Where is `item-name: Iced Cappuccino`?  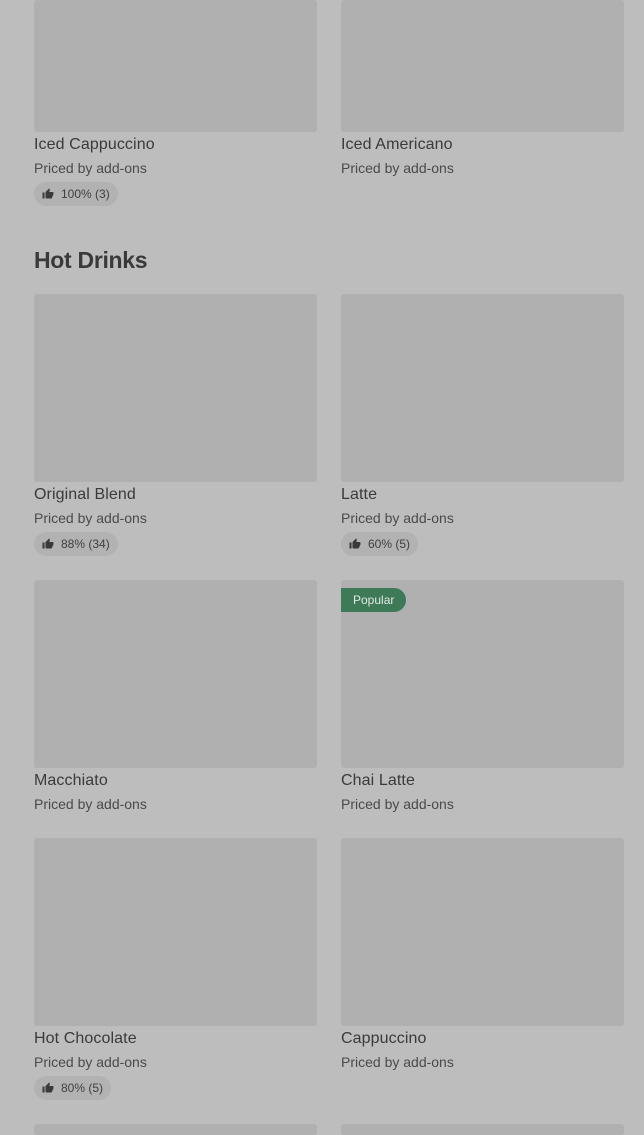
item-name: Iced Cappuccino is located at coordinates (94, 144).